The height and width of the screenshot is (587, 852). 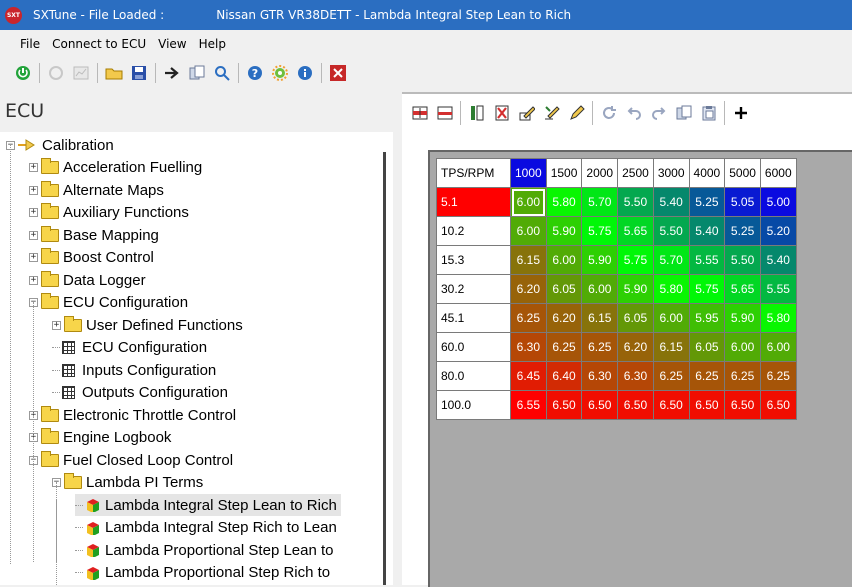 I want to click on settings-icon, so click(x=280, y=73).